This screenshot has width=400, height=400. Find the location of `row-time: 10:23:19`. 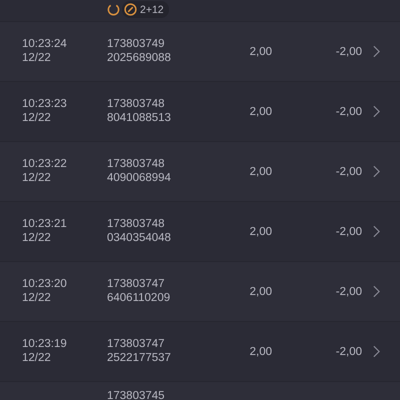

row-time: 10:23:19 is located at coordinates (45, 345).